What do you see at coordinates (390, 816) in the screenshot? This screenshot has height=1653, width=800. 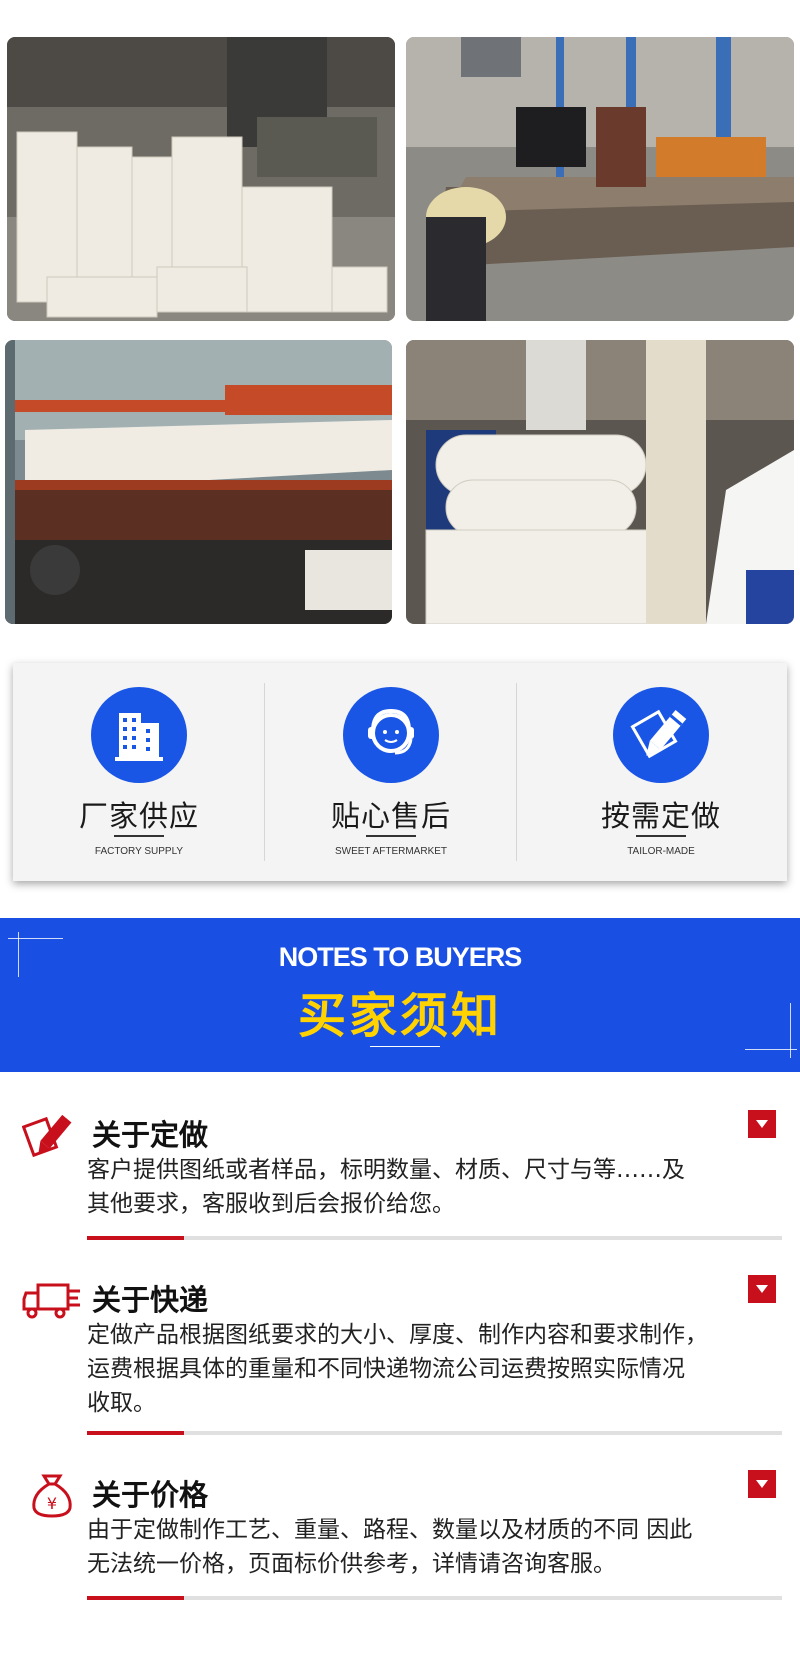 I see `feature-title: 贴心售后` at bounding box center [390, 816].